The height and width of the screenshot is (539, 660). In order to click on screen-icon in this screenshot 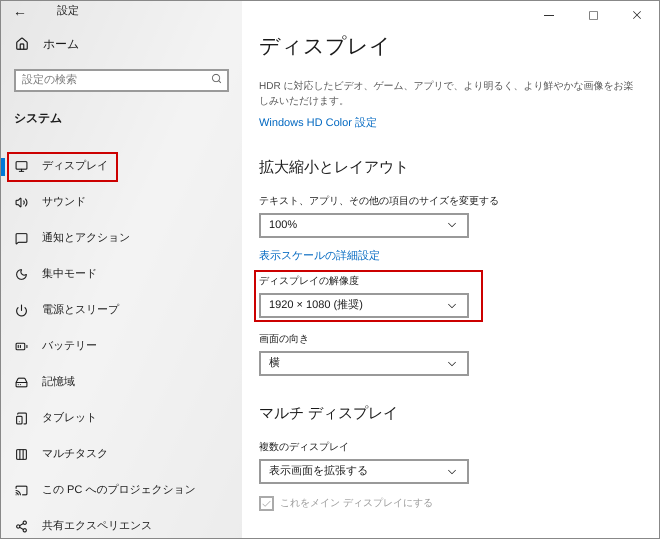, I will do `click(21, 490)`.